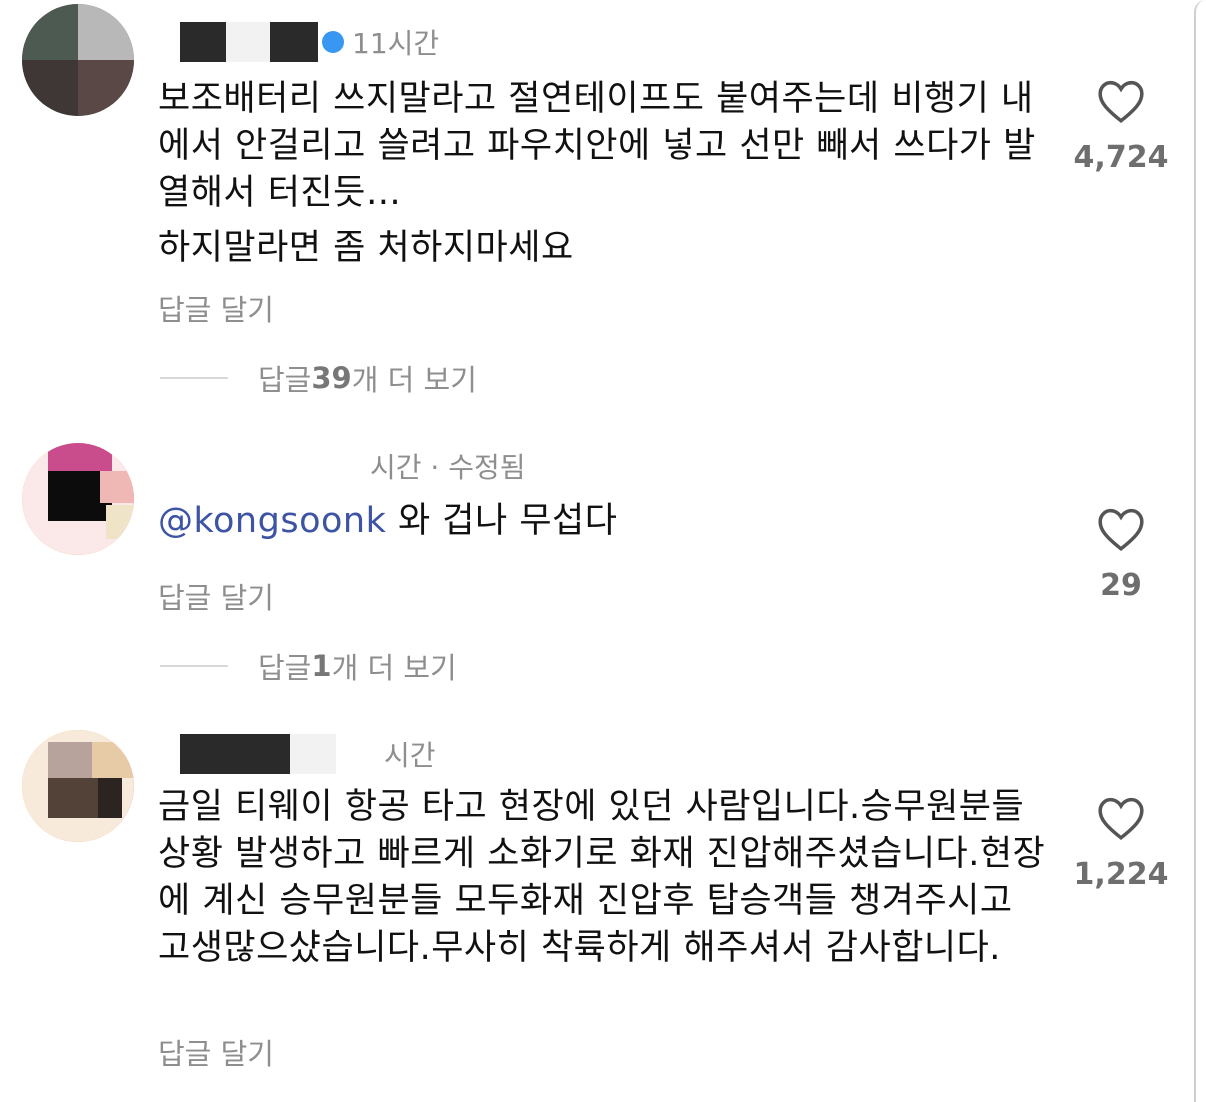 The width and height of the screenshot is (1206, 1102). Describe the element at coordinates (272, 521) in the screenshot. I see `mention-link: @kongsoonk` at that location.